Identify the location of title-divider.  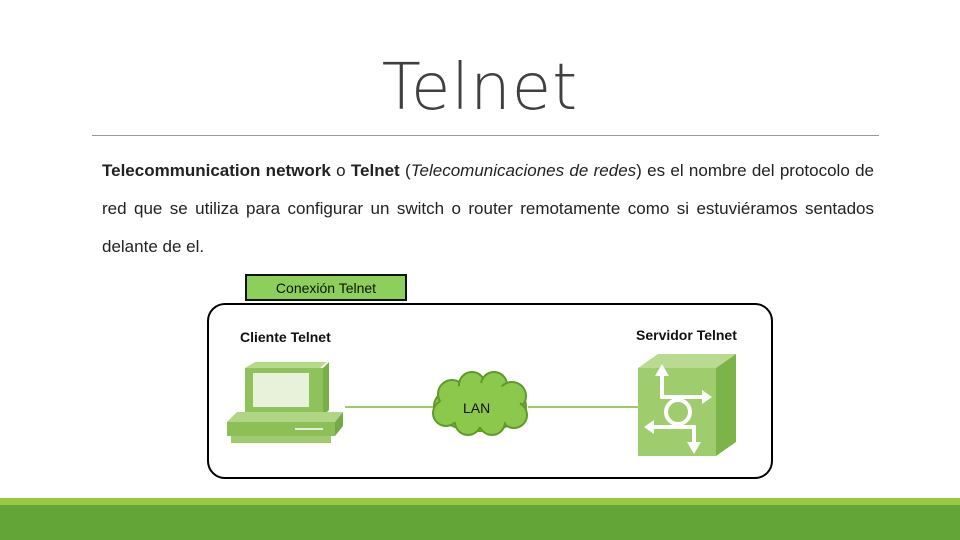
(485, 135).